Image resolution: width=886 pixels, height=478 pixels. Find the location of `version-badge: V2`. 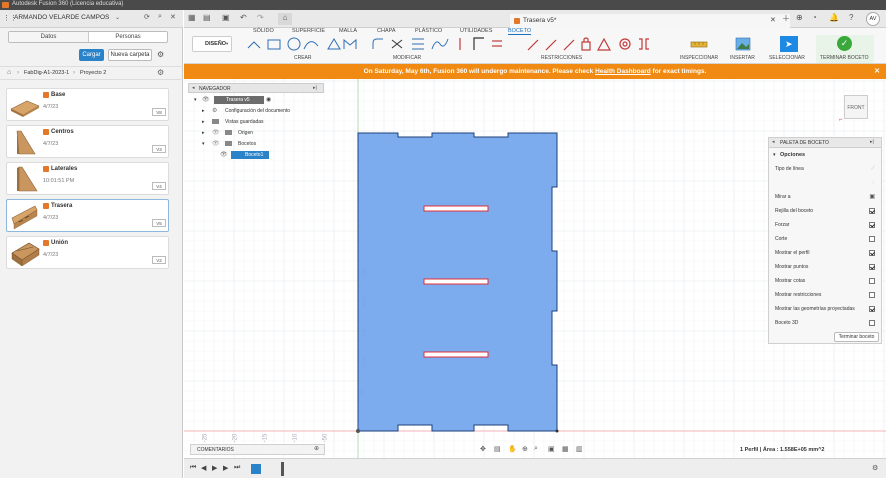

version-badge: V2 is located at coordinates (159, 260).